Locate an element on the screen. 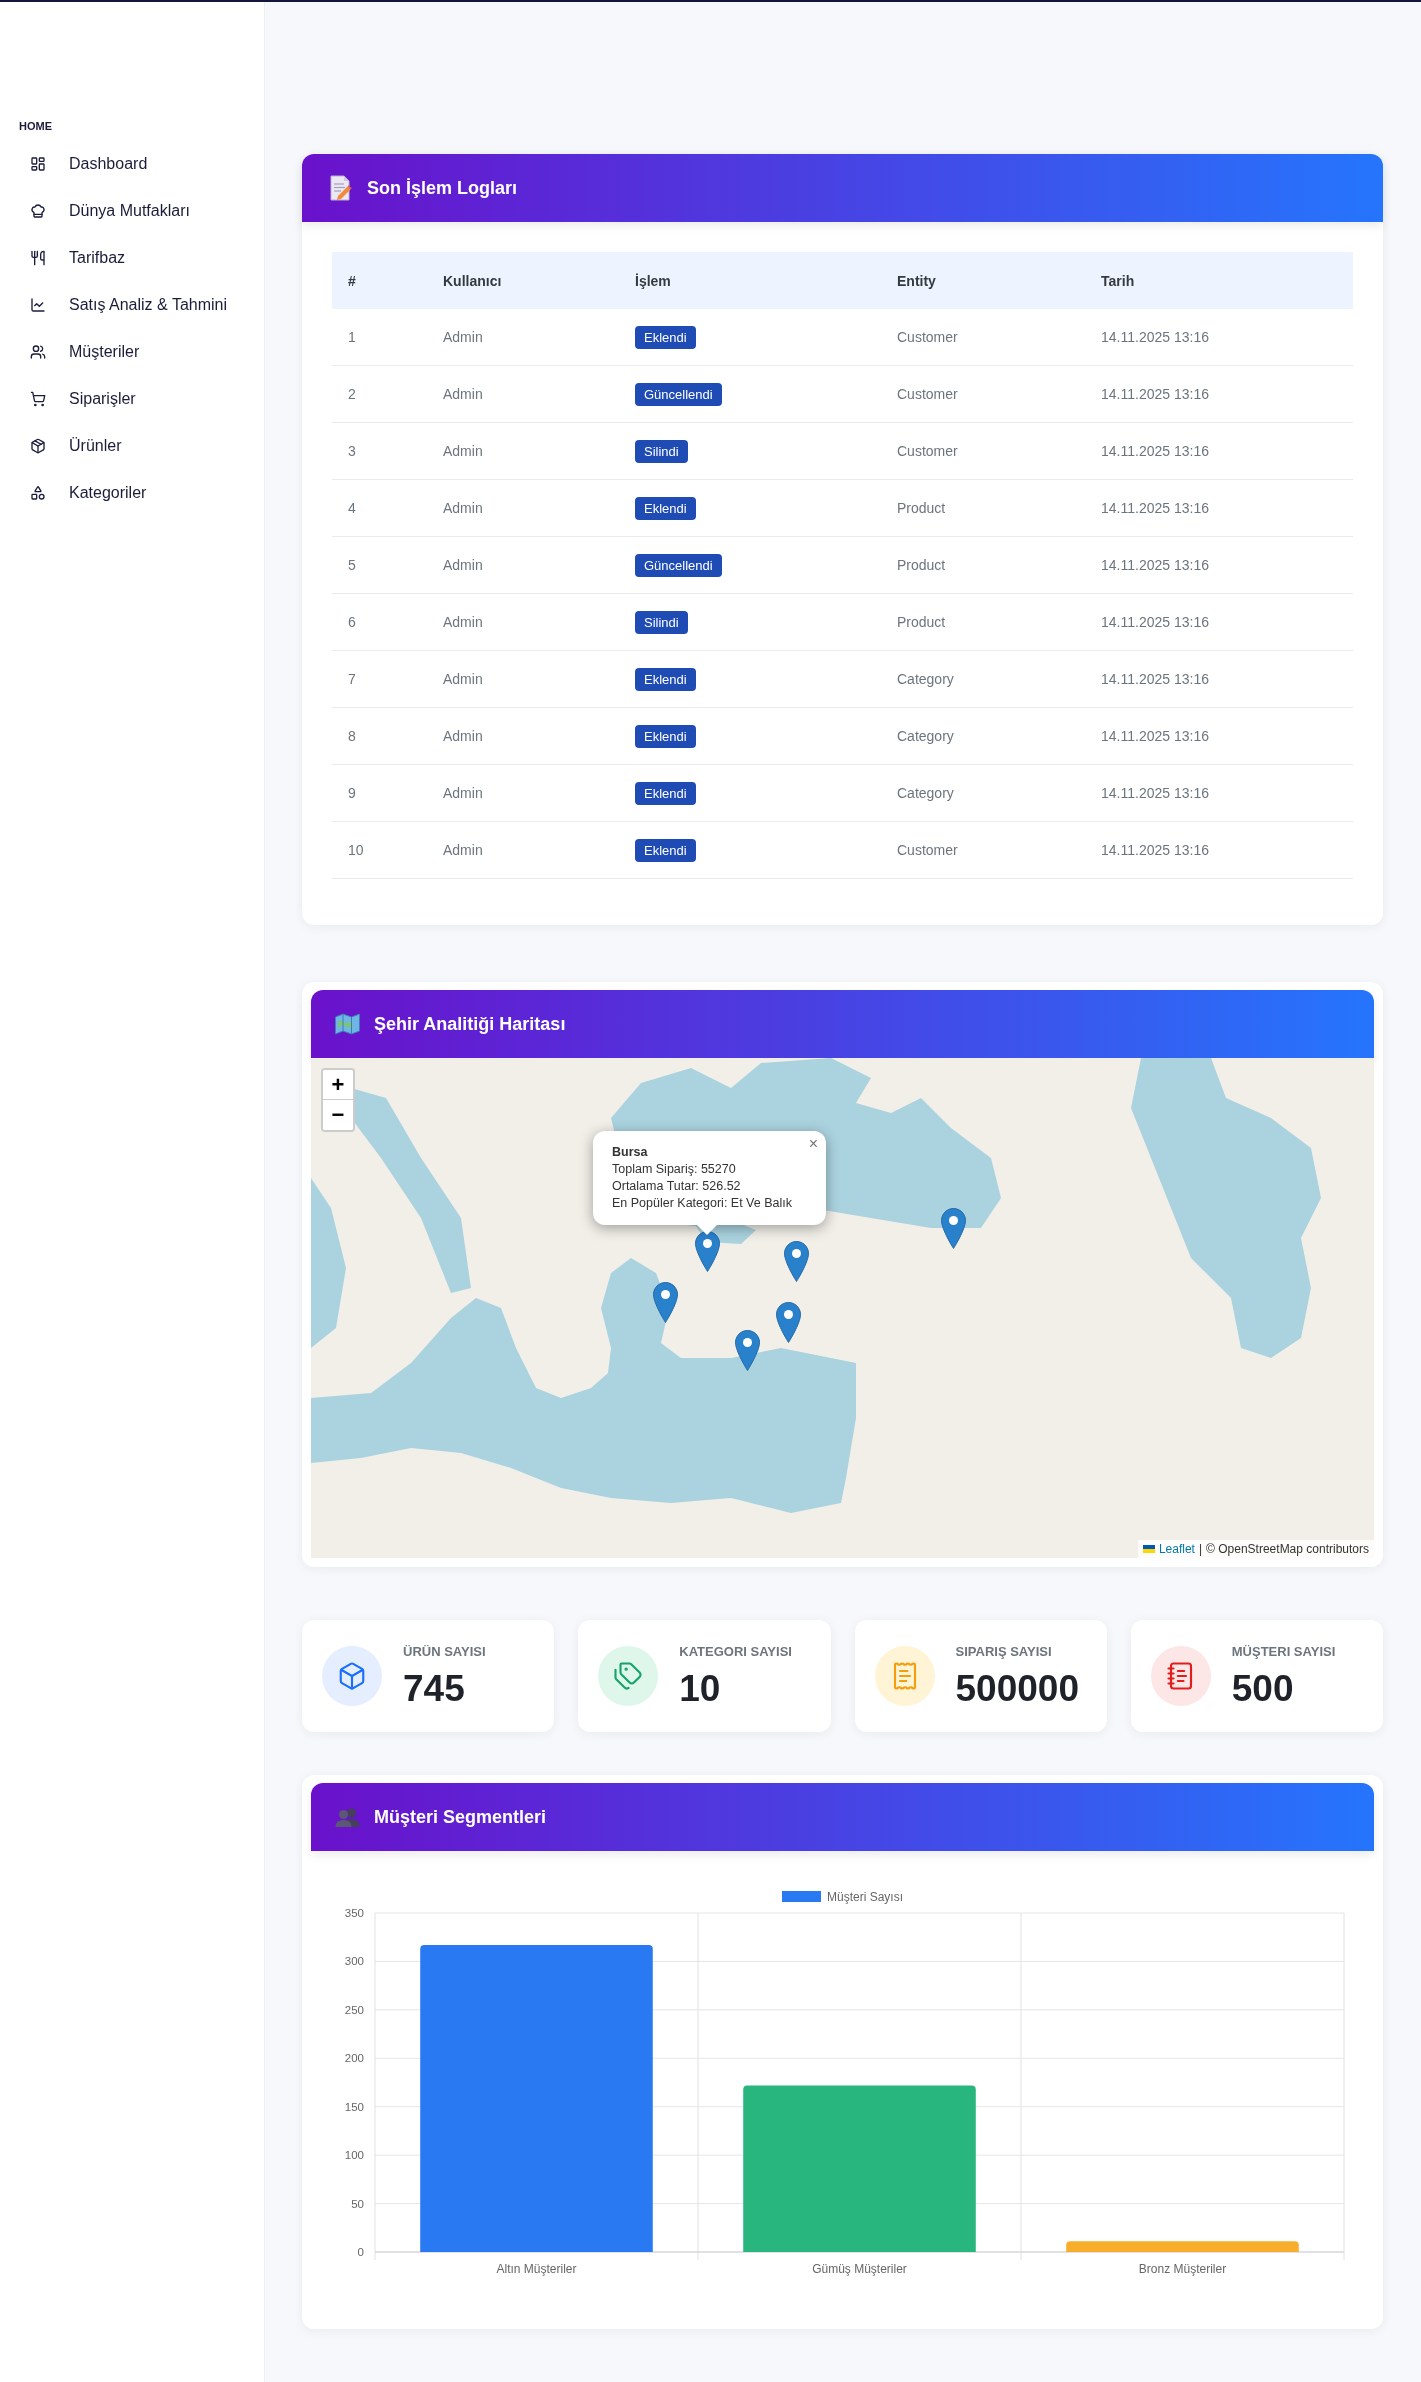 This screenshot has height=2382, width=1421. cube-icon is located at coordinates (352, 1676).